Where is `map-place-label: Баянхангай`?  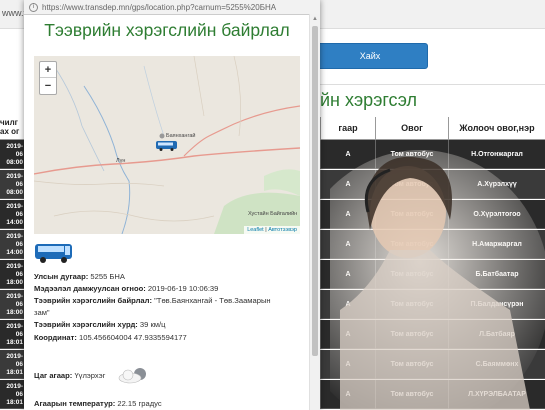
map-place-label: Баянхангай is located at coordinates (181, 136).